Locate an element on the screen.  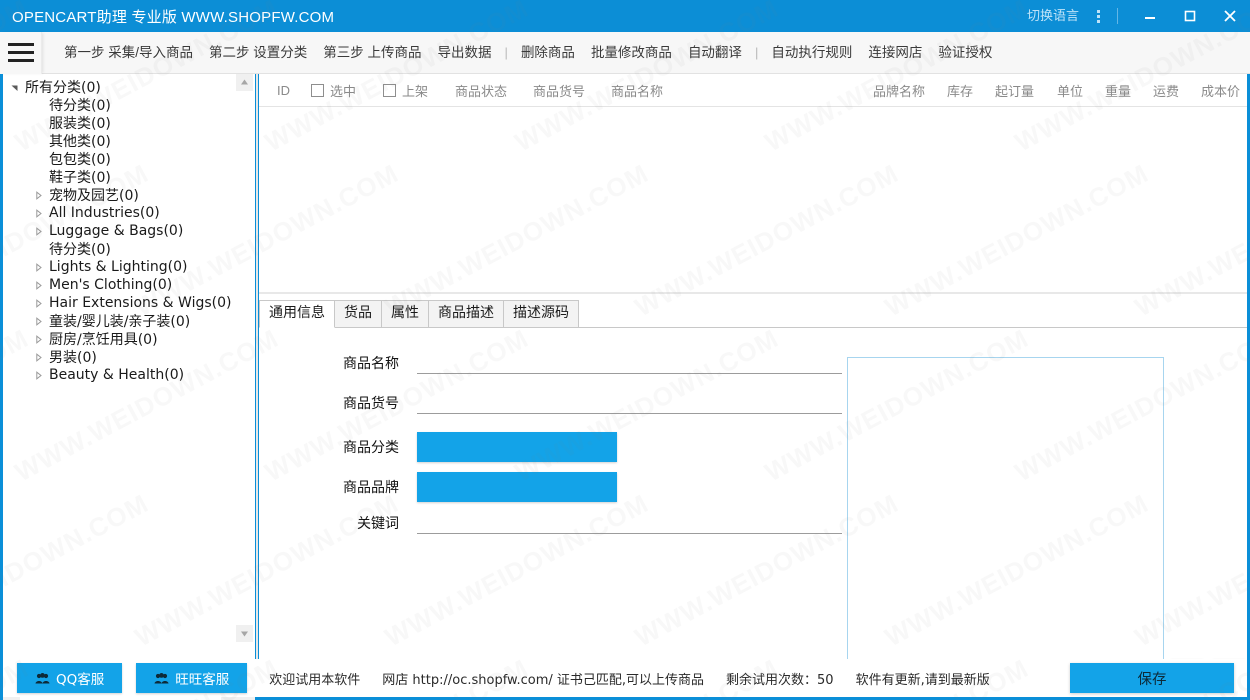
column-header-0: ID is located at coordinates (286, 90).